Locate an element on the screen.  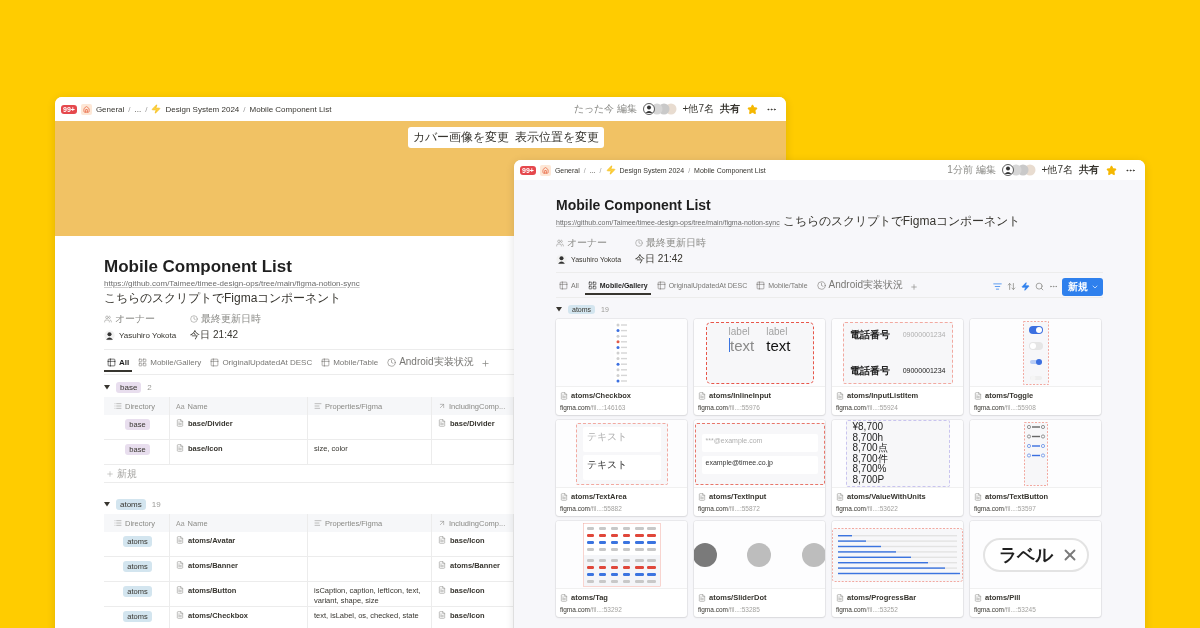
value-with-unit: 8,700h is located at coordinates (868, 437).